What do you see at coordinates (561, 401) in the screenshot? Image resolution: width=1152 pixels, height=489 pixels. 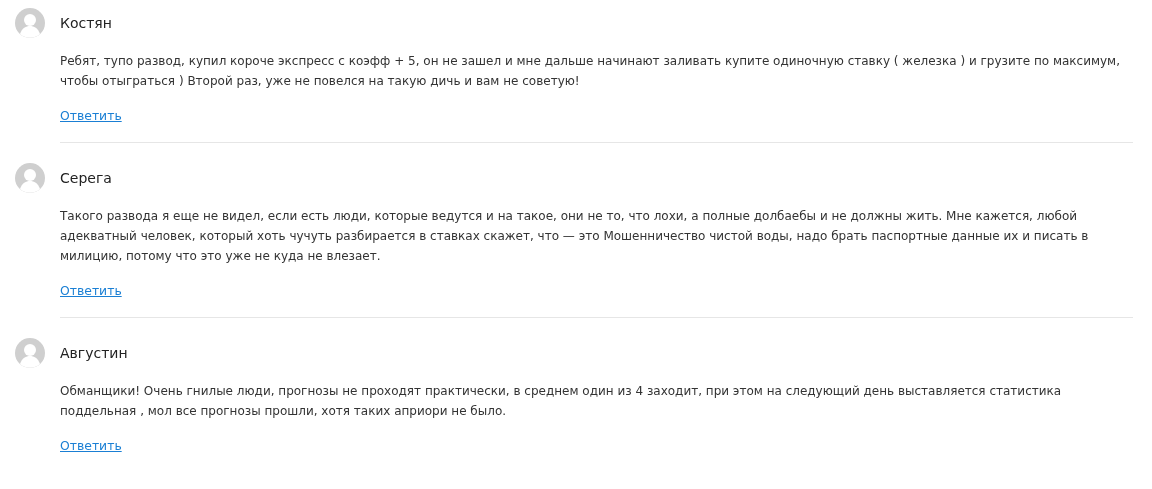 I see `comment-text: Обманщики! Очень гнилые люди, прогнозы не проходят практически, в среднем один из 4 заходит, при этом на следующий день выставляется статистика поддельная , мол все прогнозы прошли, хотя таких априори не было.` at bounding box center [561, 401].